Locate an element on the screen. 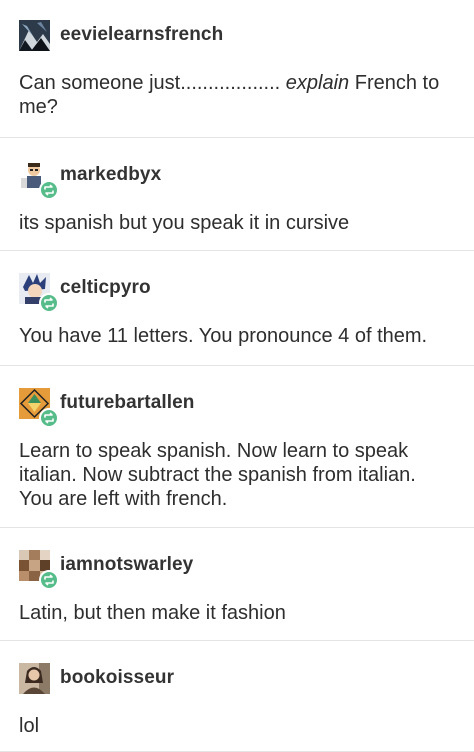 This screenshot has width=474, height=752. post-username: iamnotswarley is located at coordinates (126, 565).